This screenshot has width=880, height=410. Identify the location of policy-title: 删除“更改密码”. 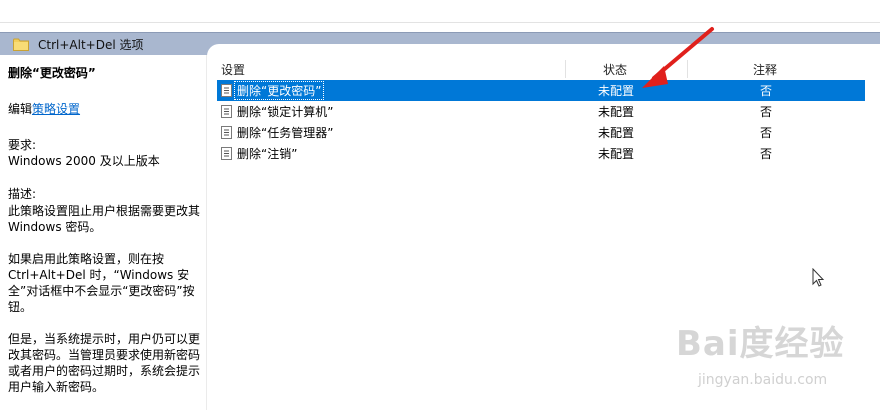
(52, 73).